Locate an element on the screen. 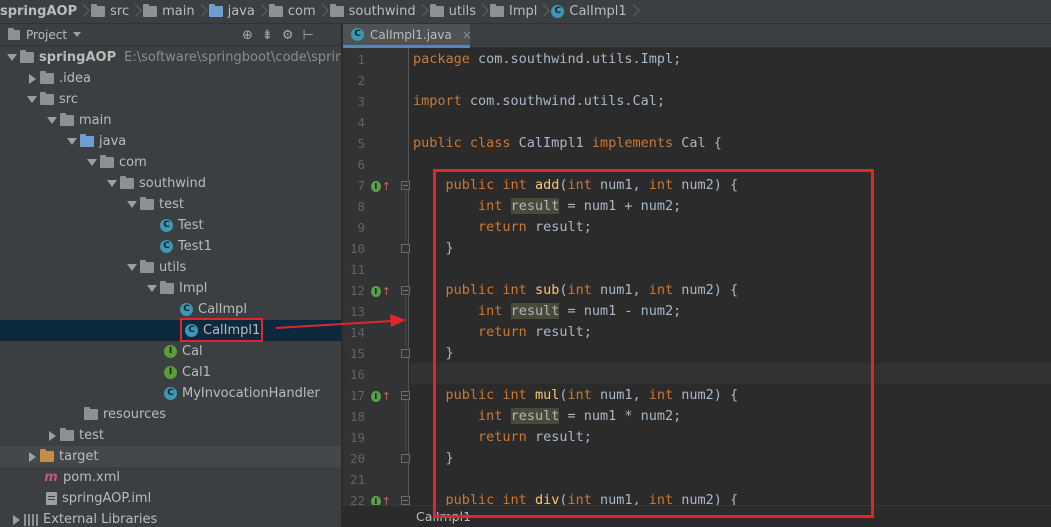 This screenshot has height=527, width=1051. tree-node-southwind: southwind is located at coordinates (170, 183).